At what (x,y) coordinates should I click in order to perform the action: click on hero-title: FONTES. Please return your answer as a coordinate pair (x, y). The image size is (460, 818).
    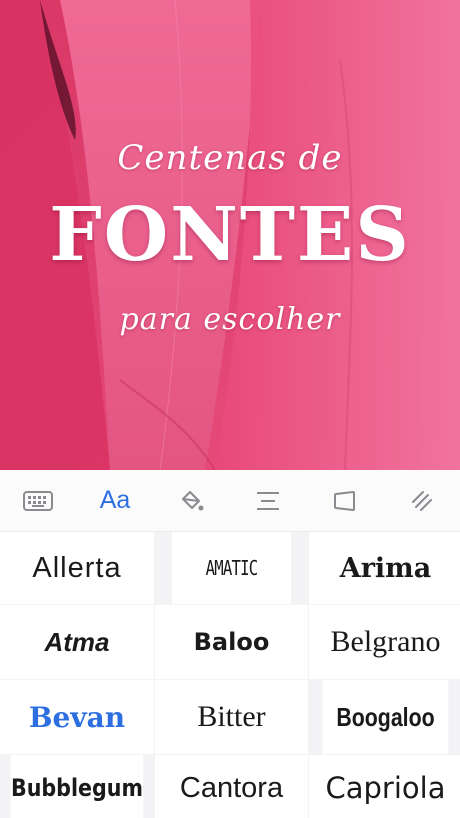
    Looking at the image, I should click on (230, 235).